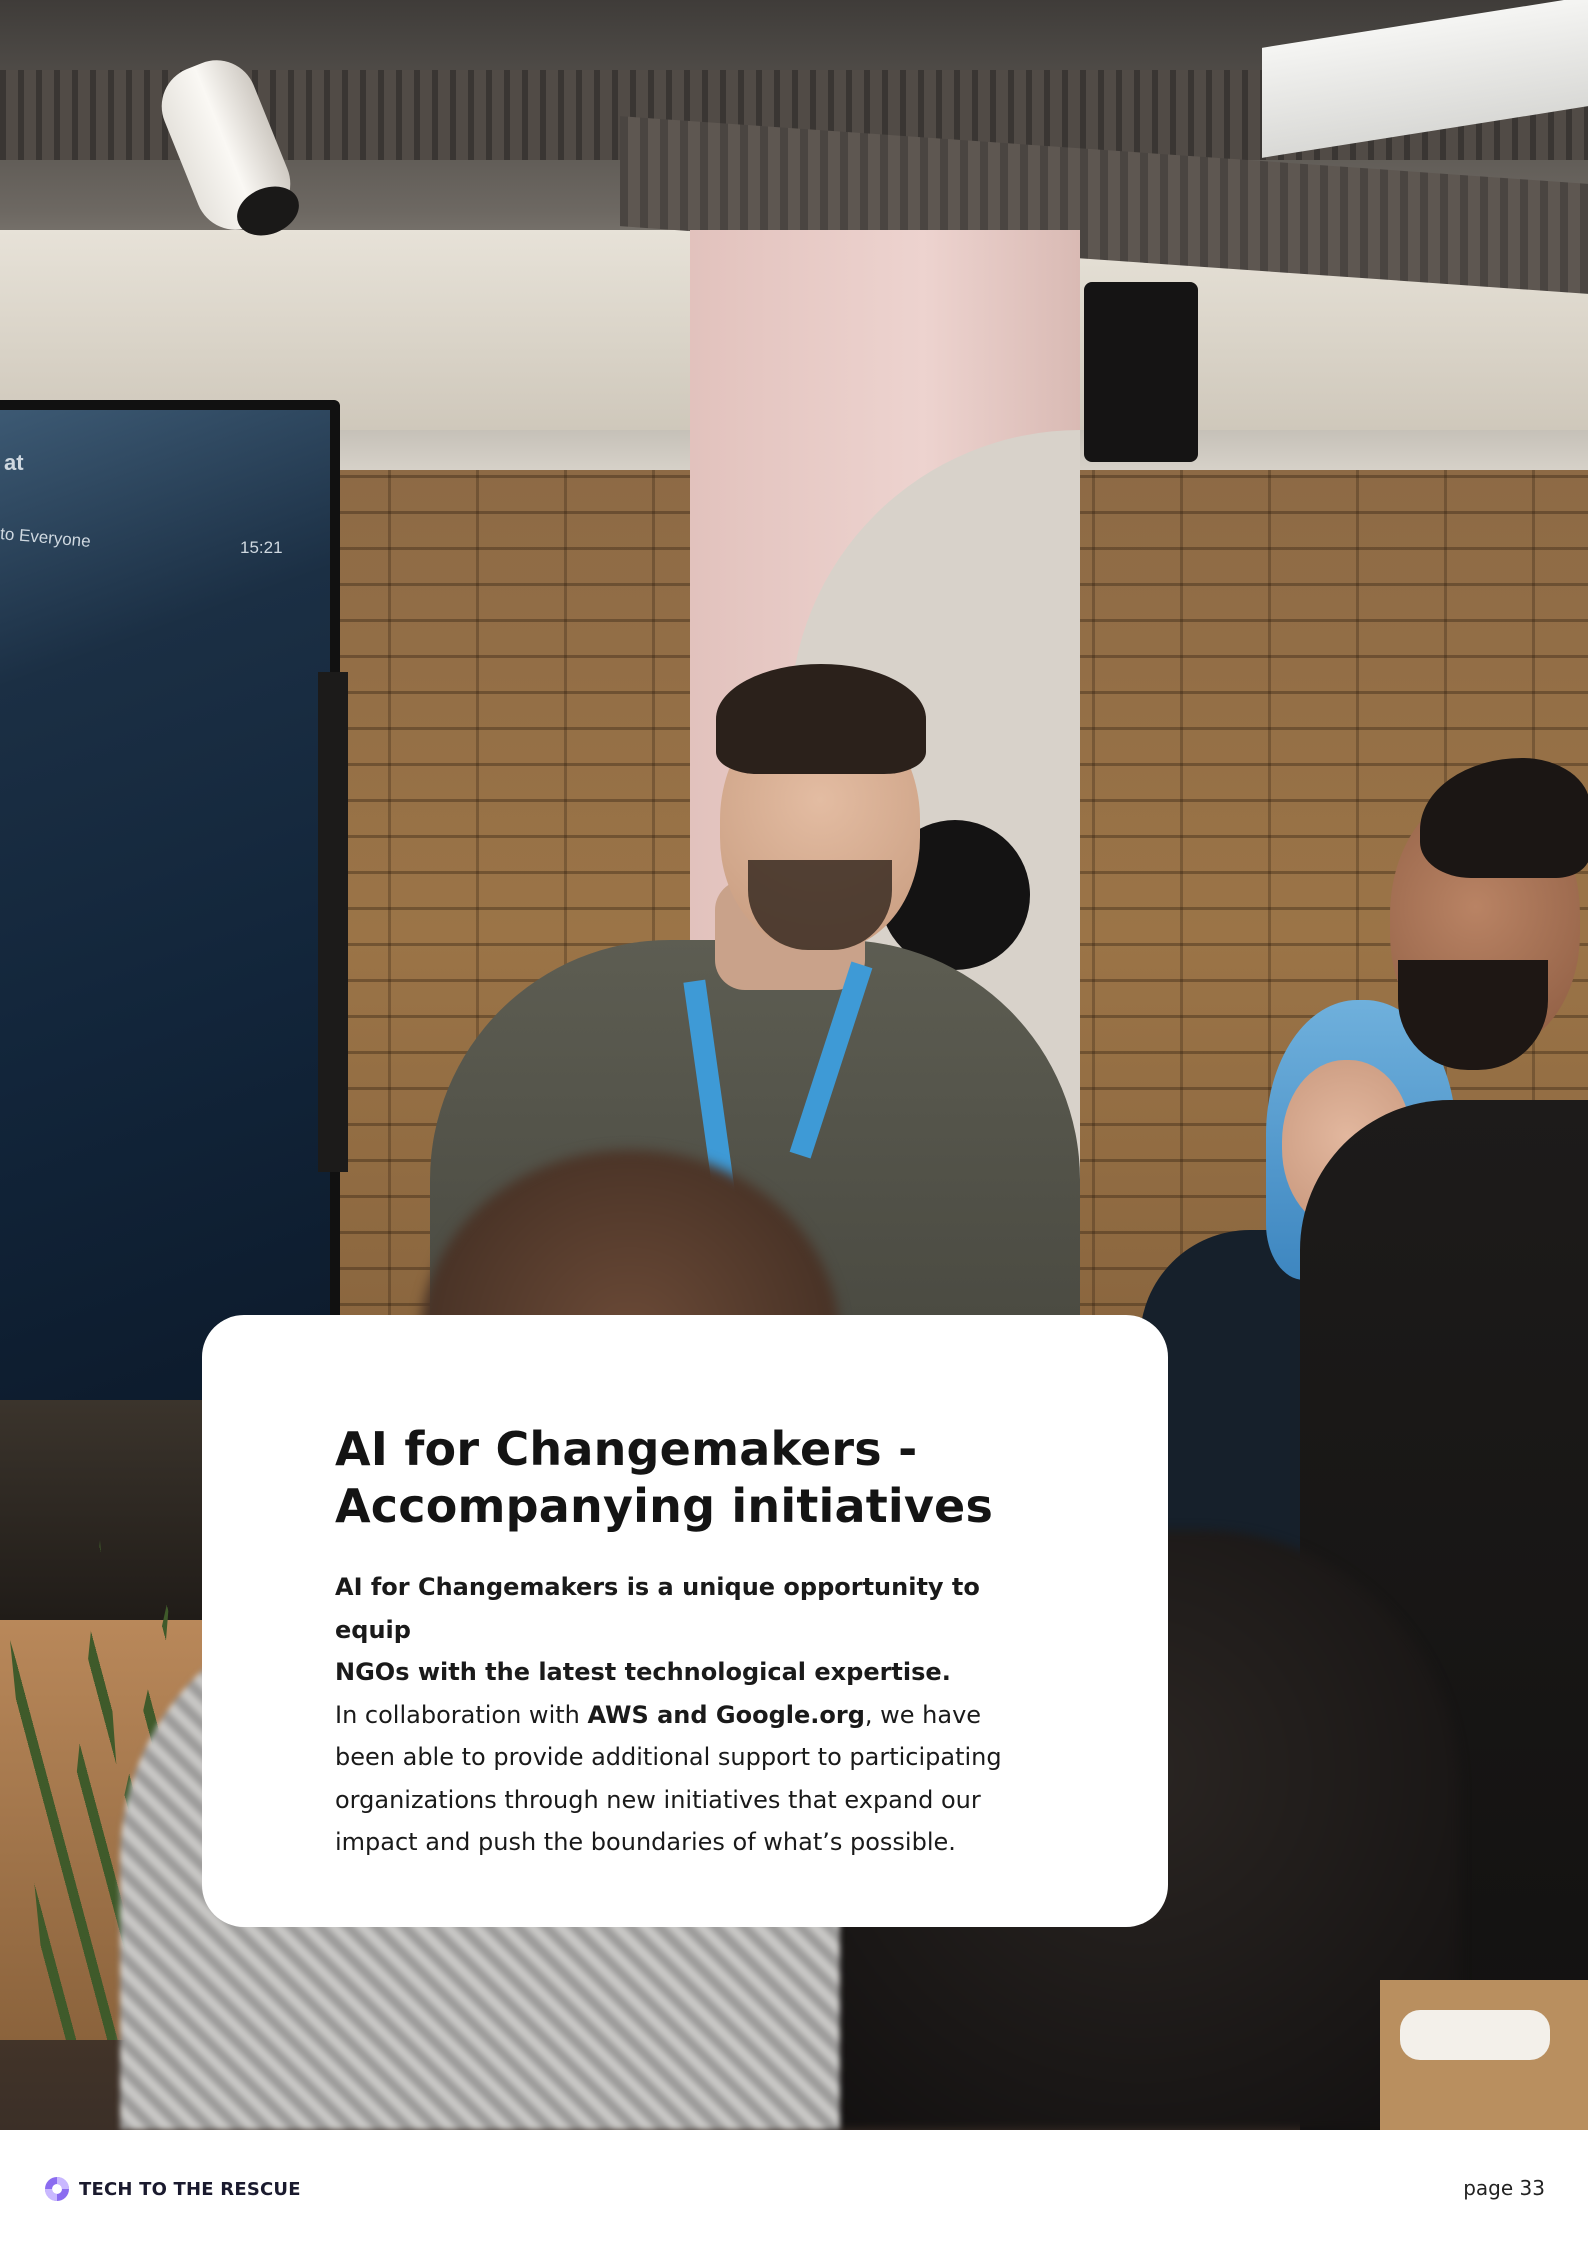 The height and width of the screenshot is (2246, 1588). I want to click on lifebuoy-icon, so click(57, 2189).